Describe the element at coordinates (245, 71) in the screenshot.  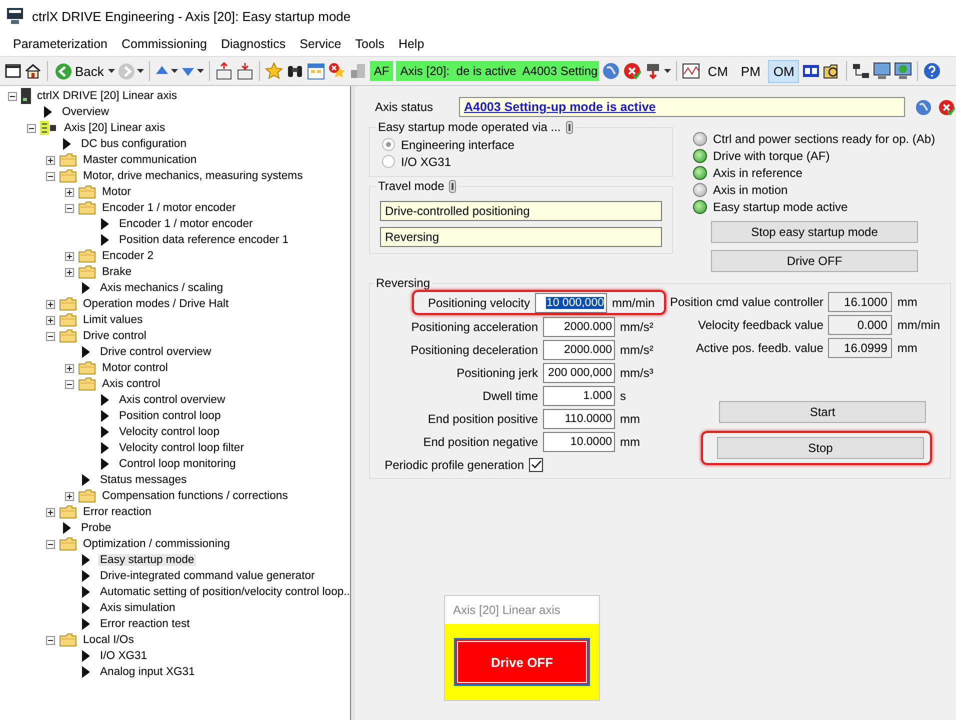
I see `document-download-icon` at that location.